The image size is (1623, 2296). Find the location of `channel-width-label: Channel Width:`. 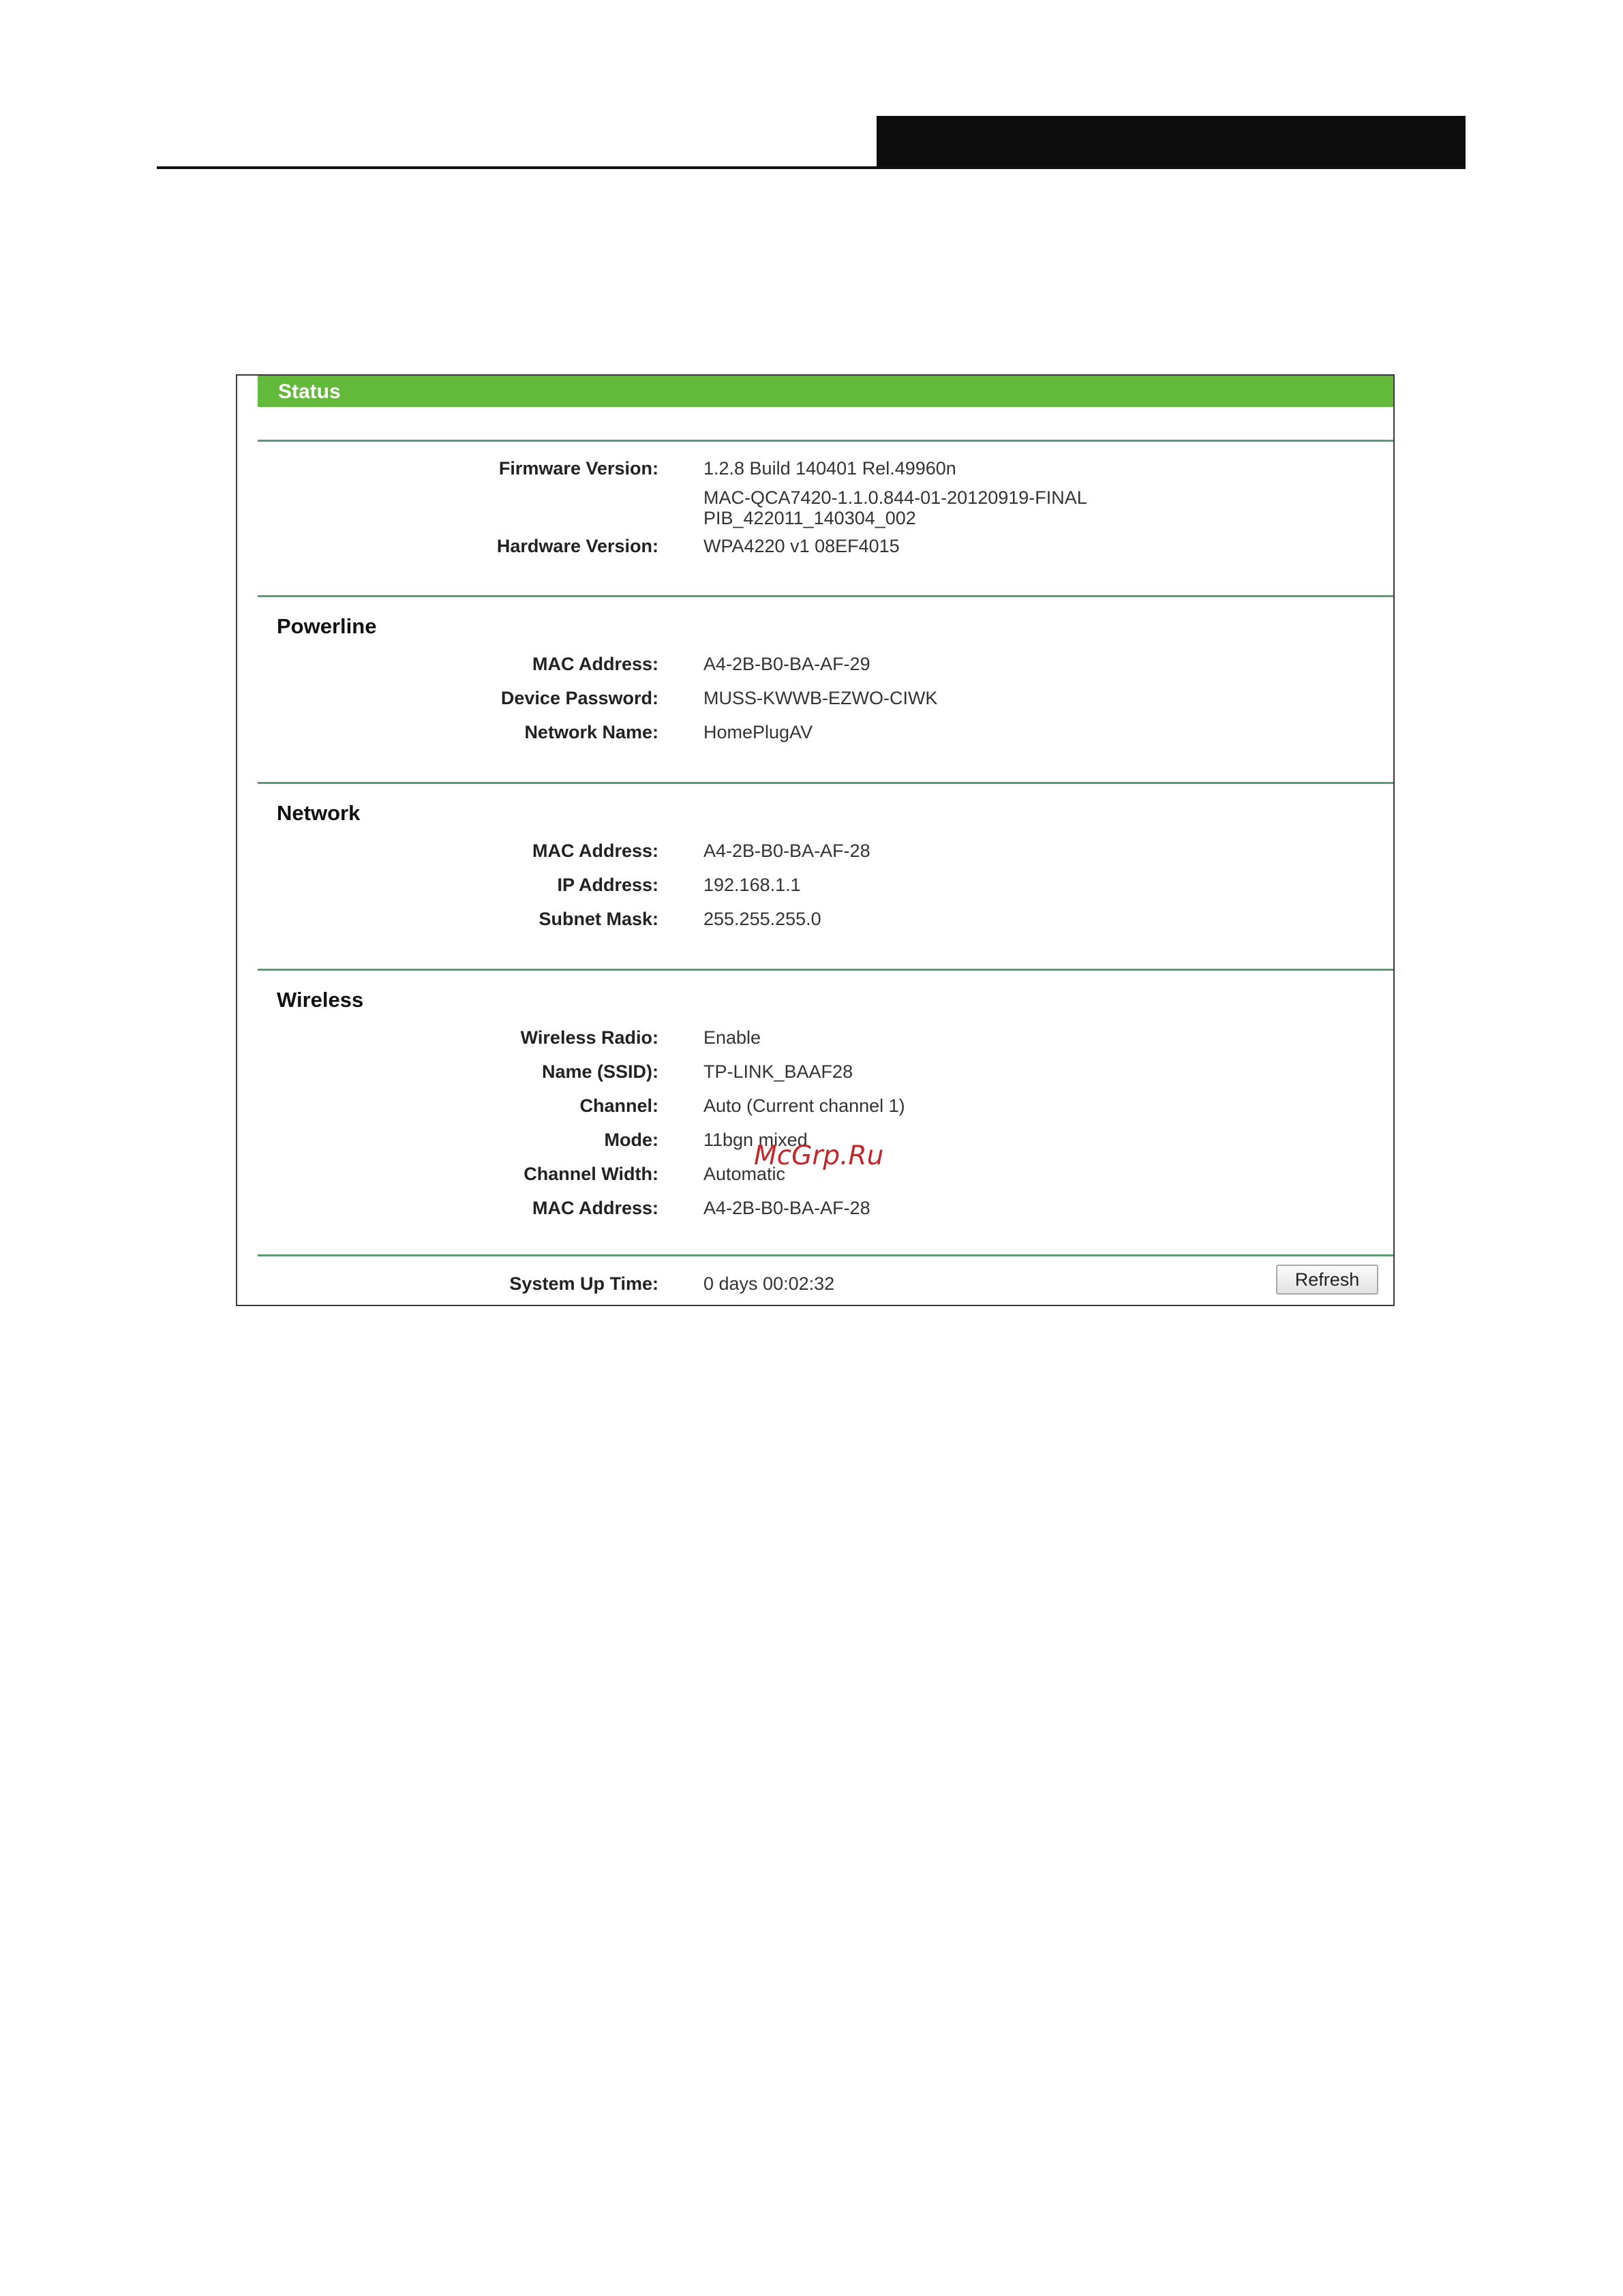

channel-width-label: Channel Width: is located at coordinates (591, 1174).